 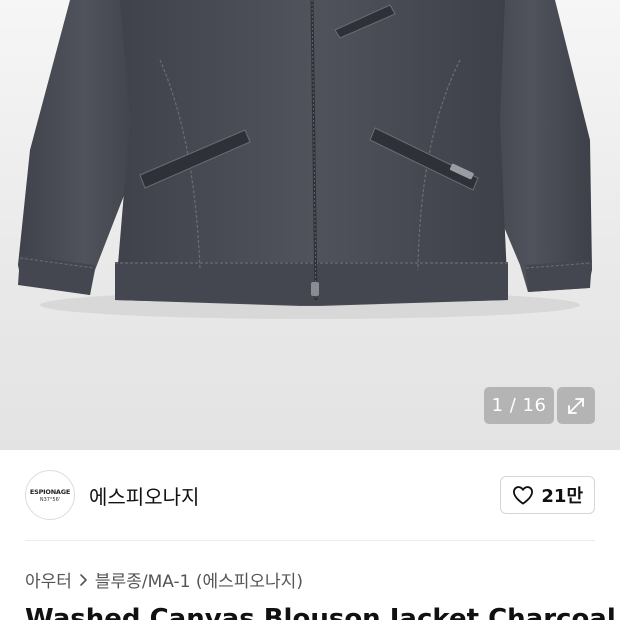 What do you see at coordinates (310, 540) in the screenshot?
I see `divider` at bounding box center [310, 540].